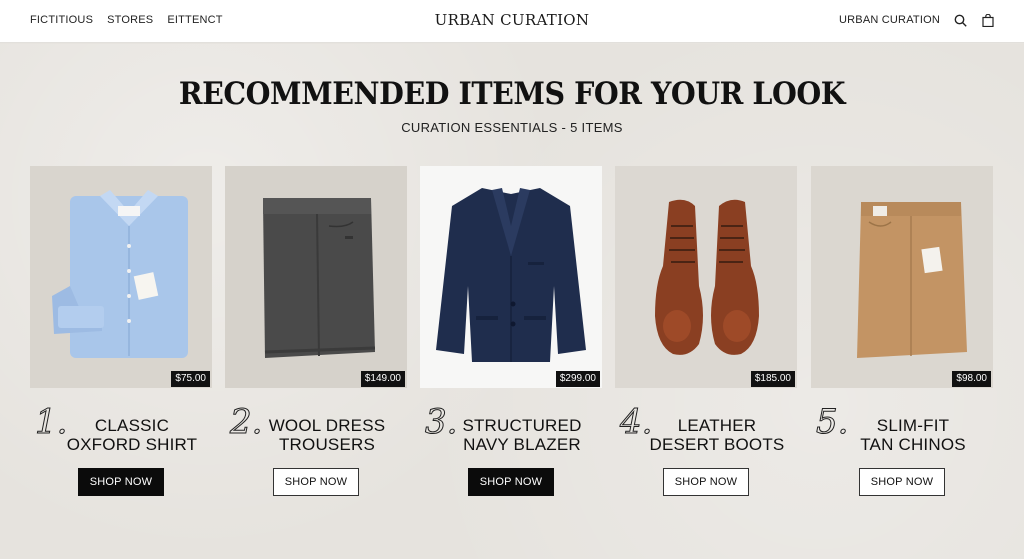 This screenshot has height=559, width=1024. What do you see at coordinates (913, 444) in the screenshot?
I see `product-name-line2: TAN CHINOS` at bounding box center [913, 444].